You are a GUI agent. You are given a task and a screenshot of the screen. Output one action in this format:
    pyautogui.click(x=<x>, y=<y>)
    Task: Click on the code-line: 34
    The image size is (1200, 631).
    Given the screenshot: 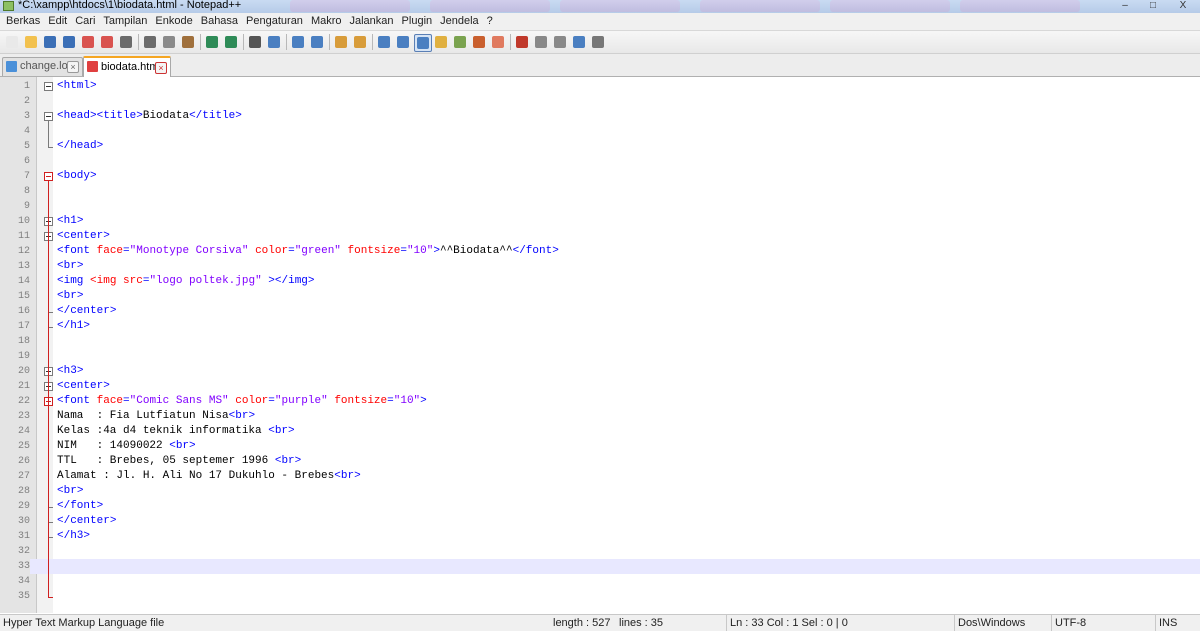 What is the action you would take?
    pyautogui.click(x=600, y=581)
    